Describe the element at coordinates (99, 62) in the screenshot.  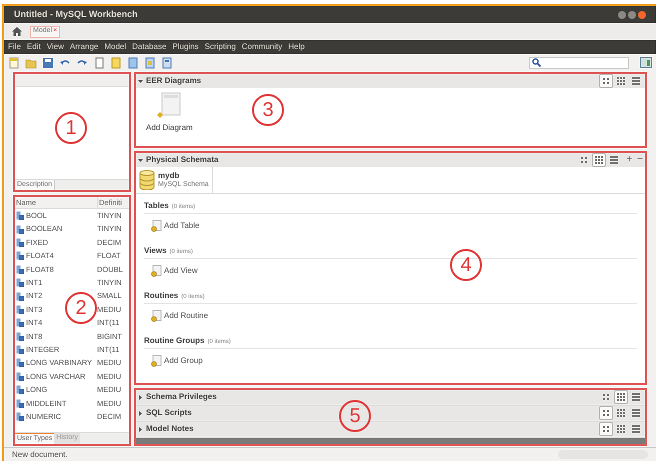
I see `page-icon` at that location.